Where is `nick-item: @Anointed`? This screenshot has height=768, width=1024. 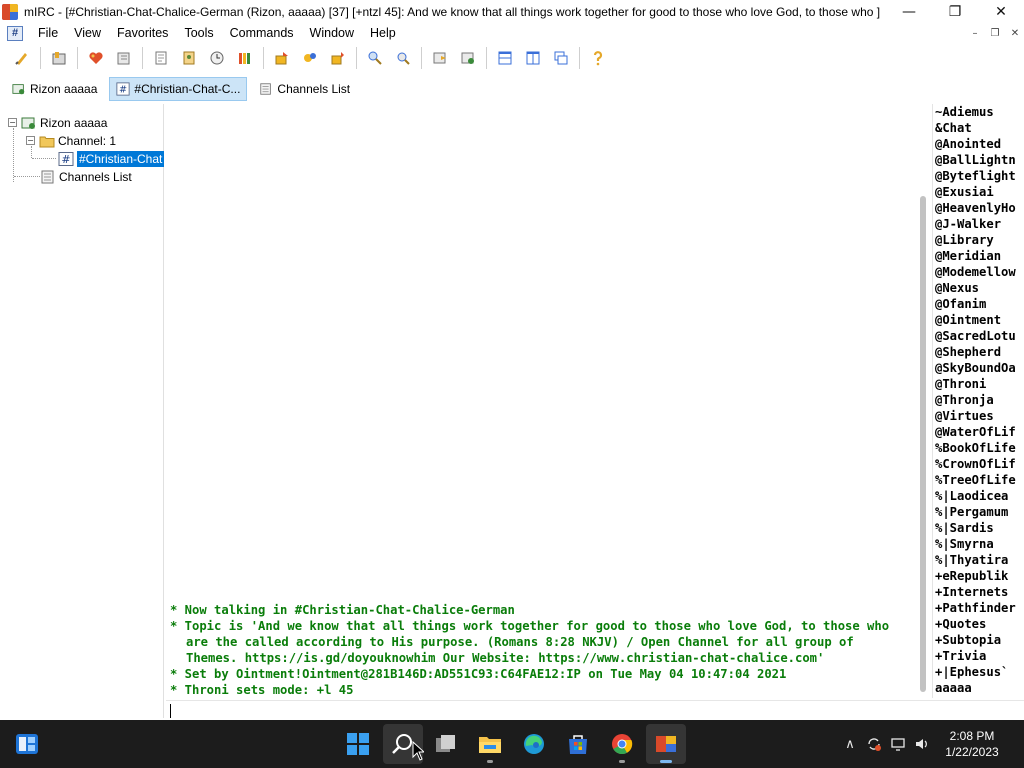
nick-item: @Anointed is located at coordinates (978, 144).